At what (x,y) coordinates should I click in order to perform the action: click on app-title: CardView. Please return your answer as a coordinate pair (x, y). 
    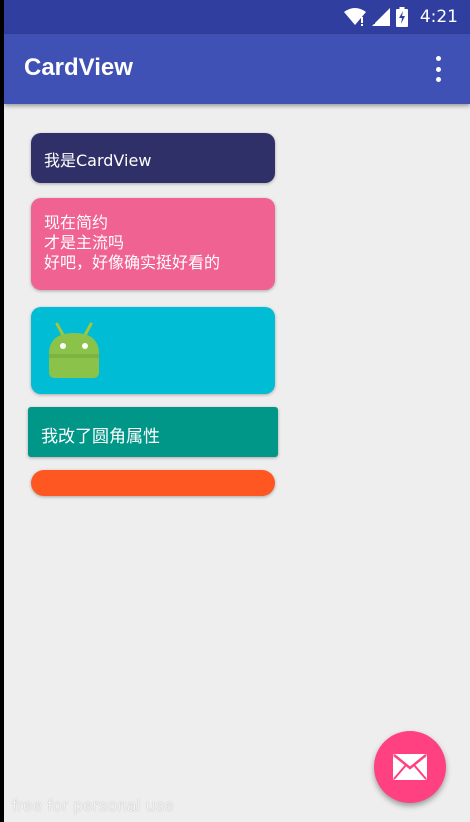
    Looking at the image, I should click on (78, 67).